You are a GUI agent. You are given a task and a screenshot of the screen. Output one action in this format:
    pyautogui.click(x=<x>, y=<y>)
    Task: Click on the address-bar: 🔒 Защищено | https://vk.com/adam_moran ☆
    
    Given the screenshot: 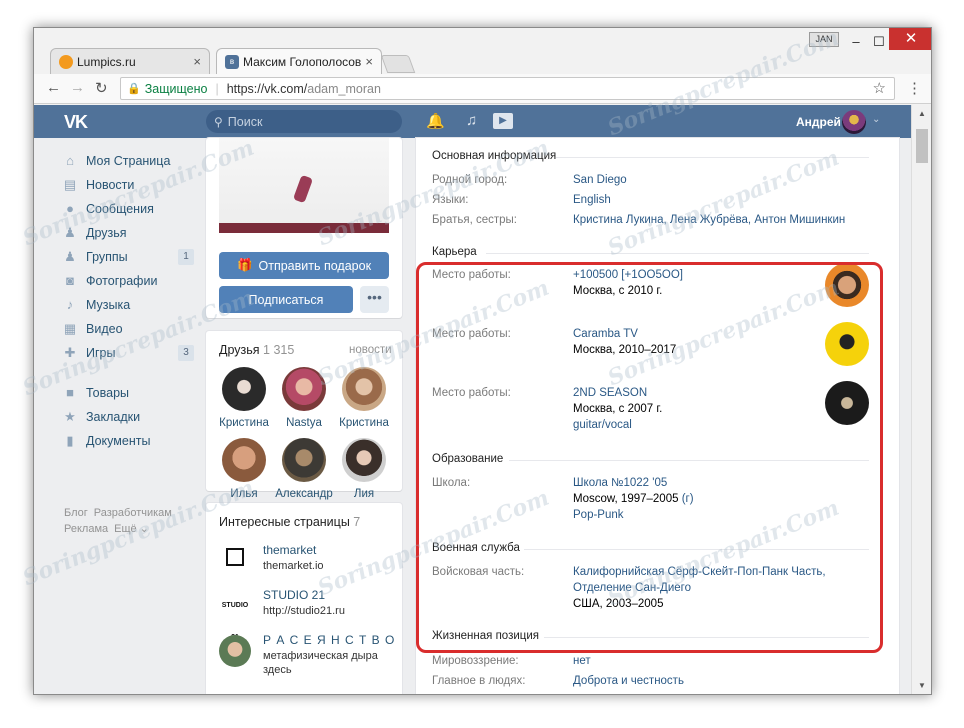 What is the action you would take?
    pyautogui.click(x=507, y=88)
    